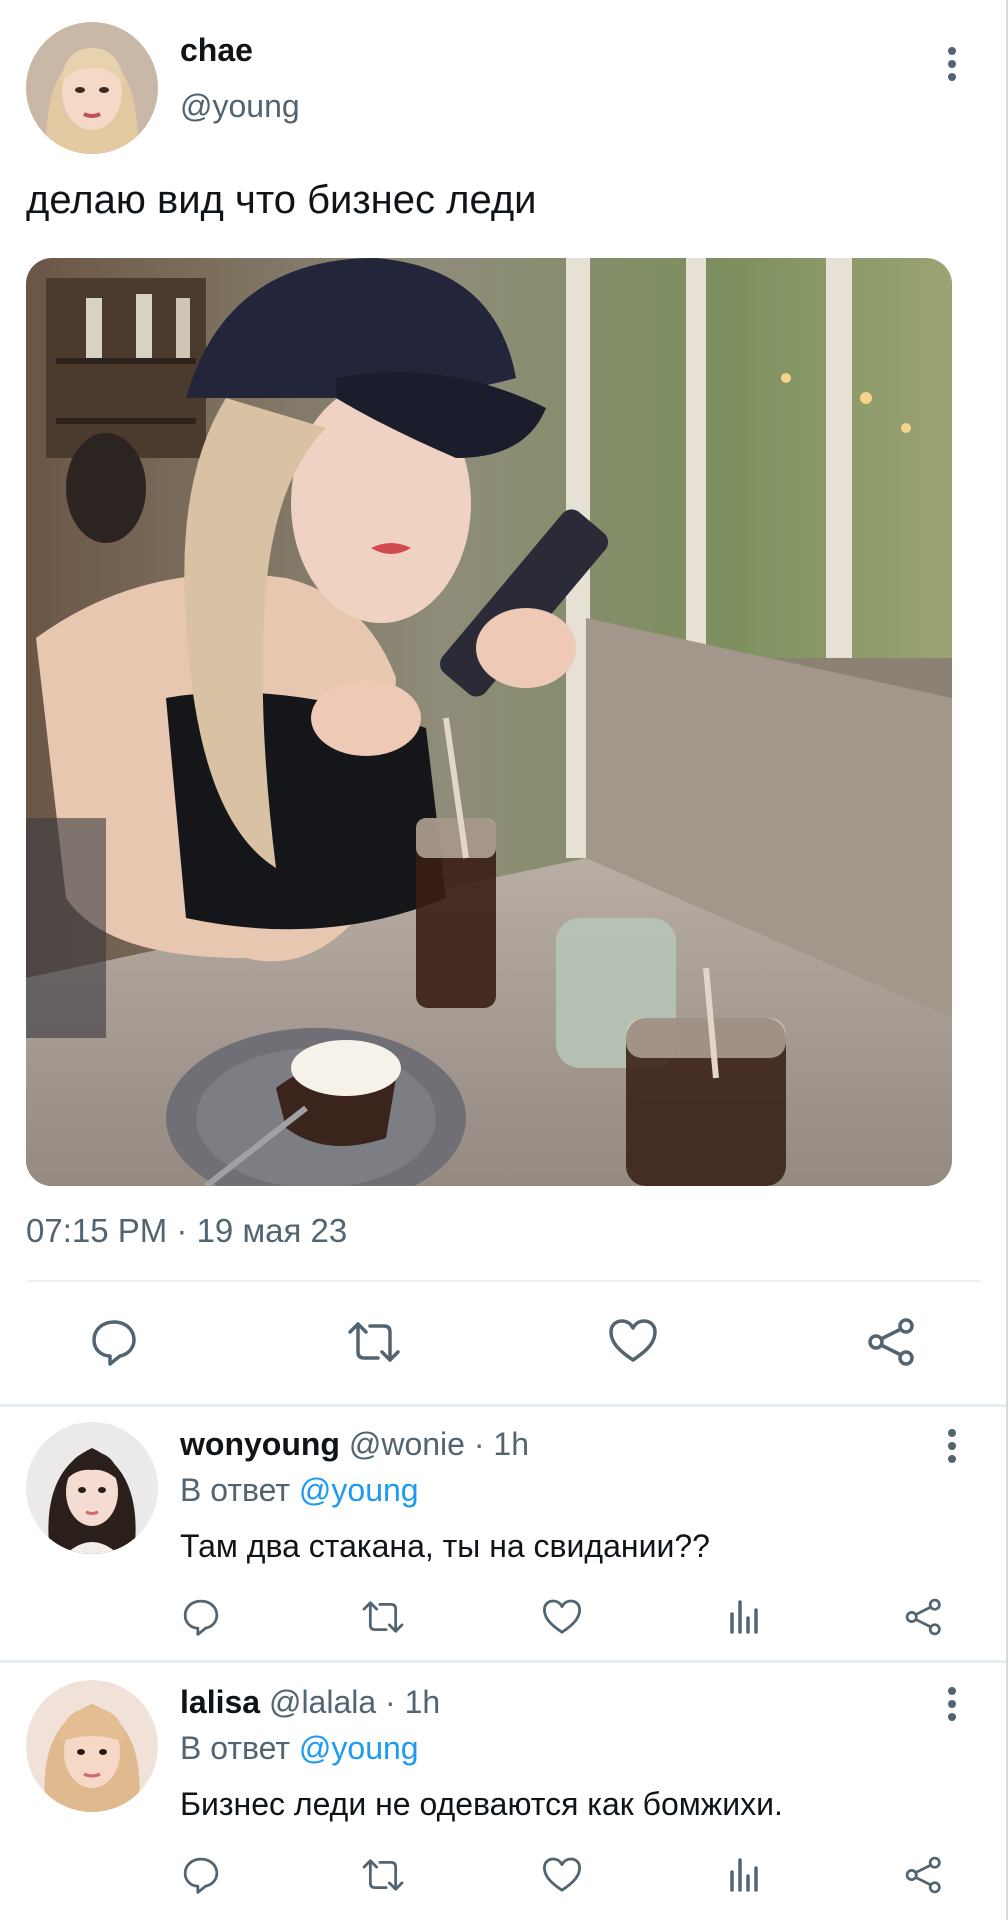 This screenshot has height=1920, width=1008. I want to click on author-name: lalisa, so click(220, 1702).